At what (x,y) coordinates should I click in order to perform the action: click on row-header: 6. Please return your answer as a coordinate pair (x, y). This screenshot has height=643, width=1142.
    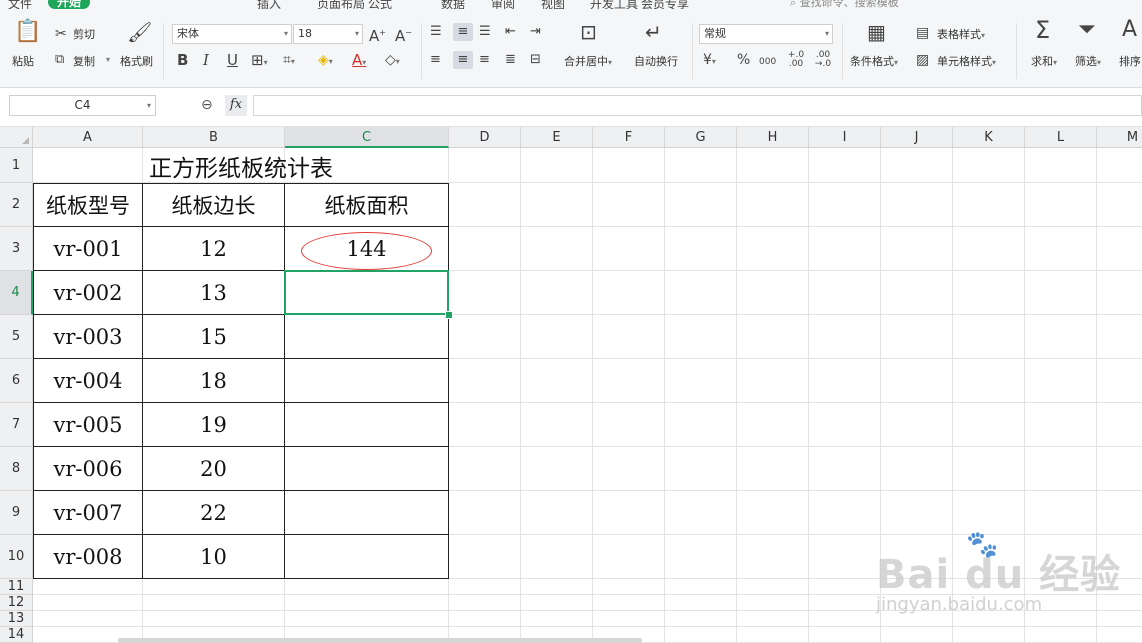
    Looking at the image, I should click on (16, 381).